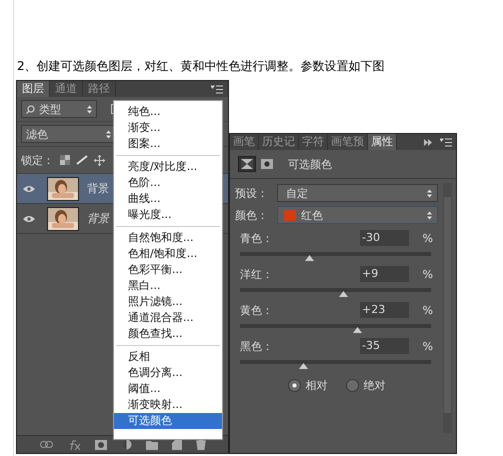 This screenshot has width=503, height=456. Describe the element at coordinates (257, 274) in the screenshot. I see `slider-label: 洋红：` at that location.